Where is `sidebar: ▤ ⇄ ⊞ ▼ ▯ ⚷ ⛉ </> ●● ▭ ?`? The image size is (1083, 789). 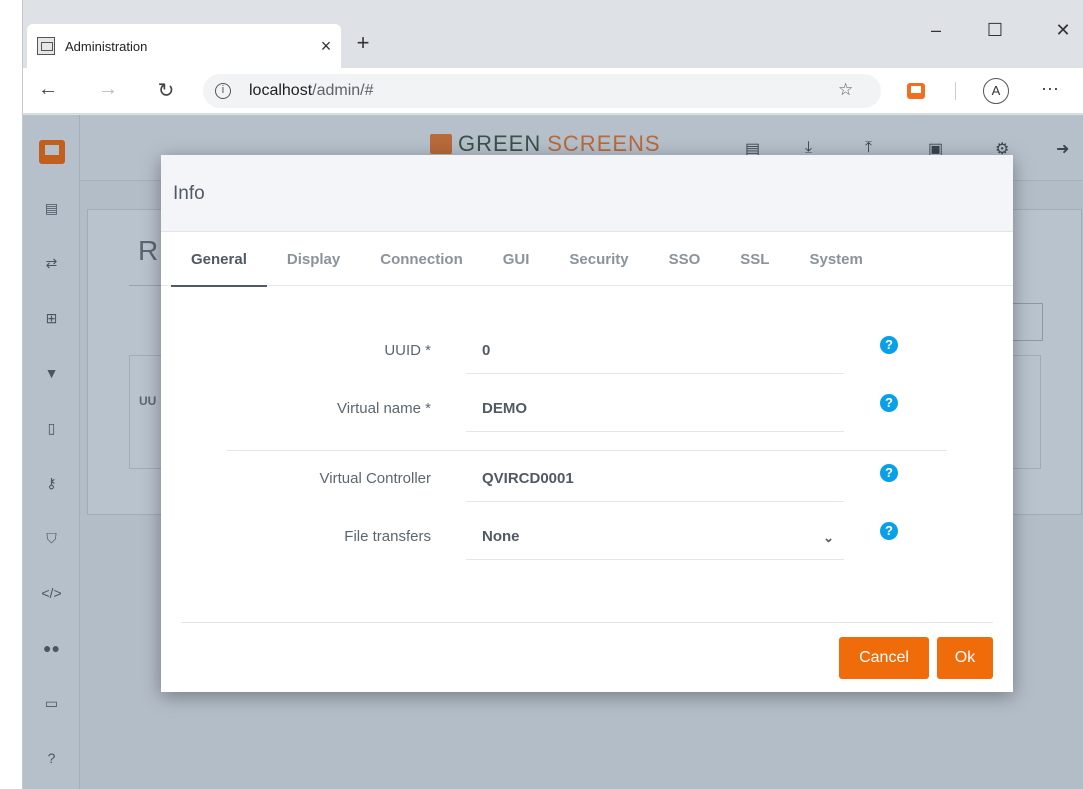 sidebar: ▤ ⇄ ⊞ ▼ ▯ ⚷ ⛉ </> ●● ▭ ? is located at coordinates (51, 452).